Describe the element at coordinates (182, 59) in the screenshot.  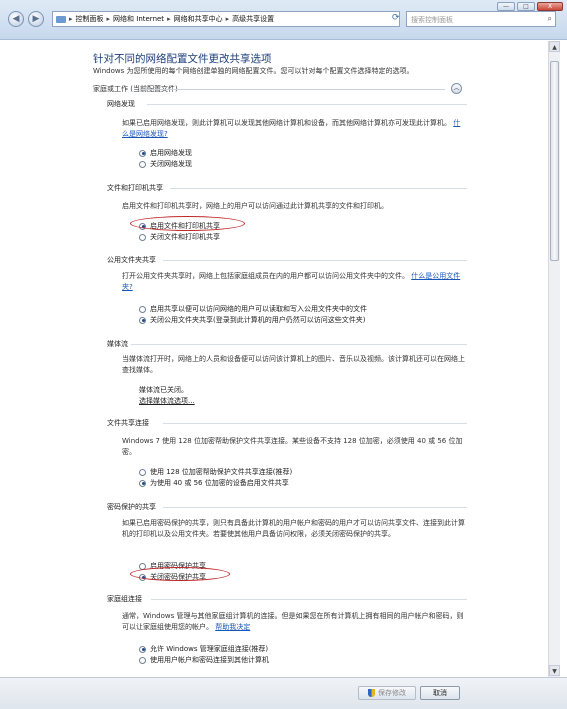
I see `page-title: 针对不同的网络配置文件更改共享选项` at that location.